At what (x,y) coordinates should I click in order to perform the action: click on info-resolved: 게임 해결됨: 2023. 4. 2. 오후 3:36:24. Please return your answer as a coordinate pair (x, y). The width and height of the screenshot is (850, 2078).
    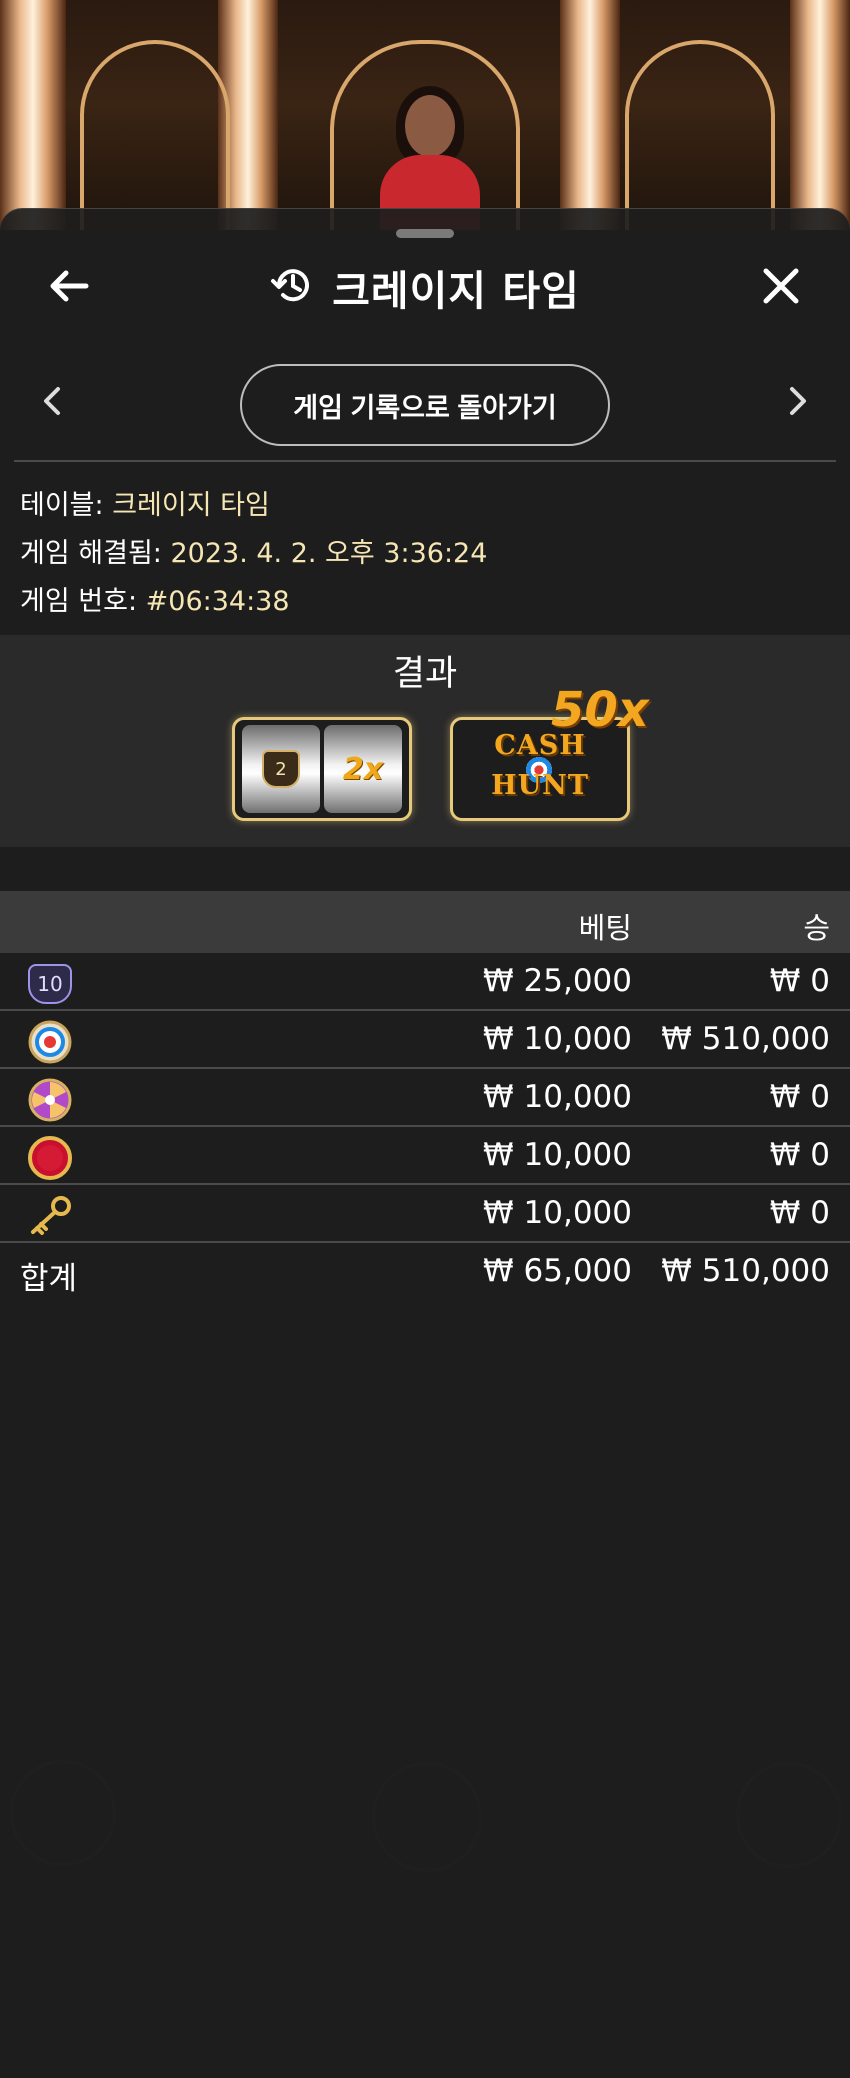
    Looking at the image, I should click on (253, 550).